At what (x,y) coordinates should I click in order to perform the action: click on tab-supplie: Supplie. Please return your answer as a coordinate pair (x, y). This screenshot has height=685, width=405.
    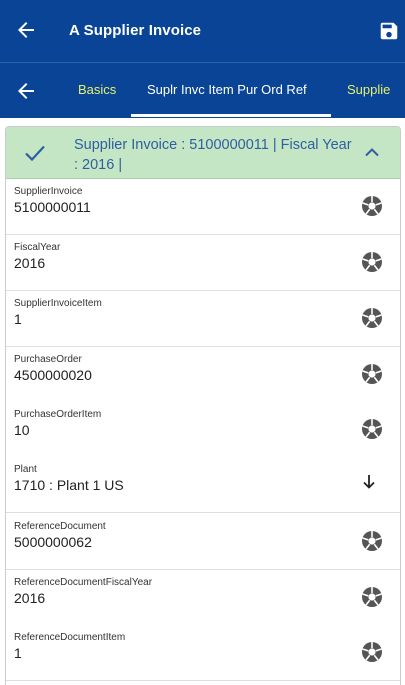
    Looking at the image, I should click on (368, 89).